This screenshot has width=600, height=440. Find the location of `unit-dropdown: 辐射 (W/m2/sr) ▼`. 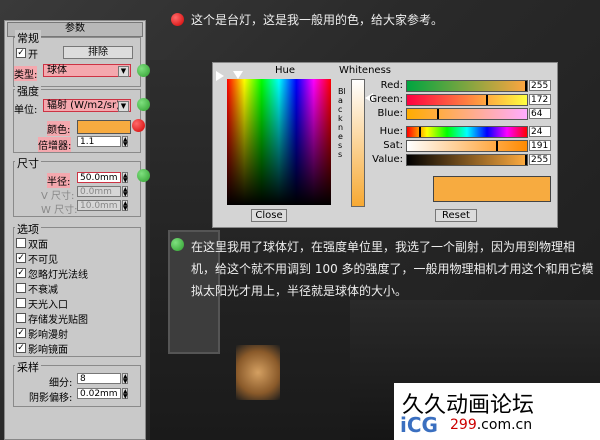

unit-dropdown: 辐射 (W/m2/sr) ▼ is located at coordinates (87, 105).